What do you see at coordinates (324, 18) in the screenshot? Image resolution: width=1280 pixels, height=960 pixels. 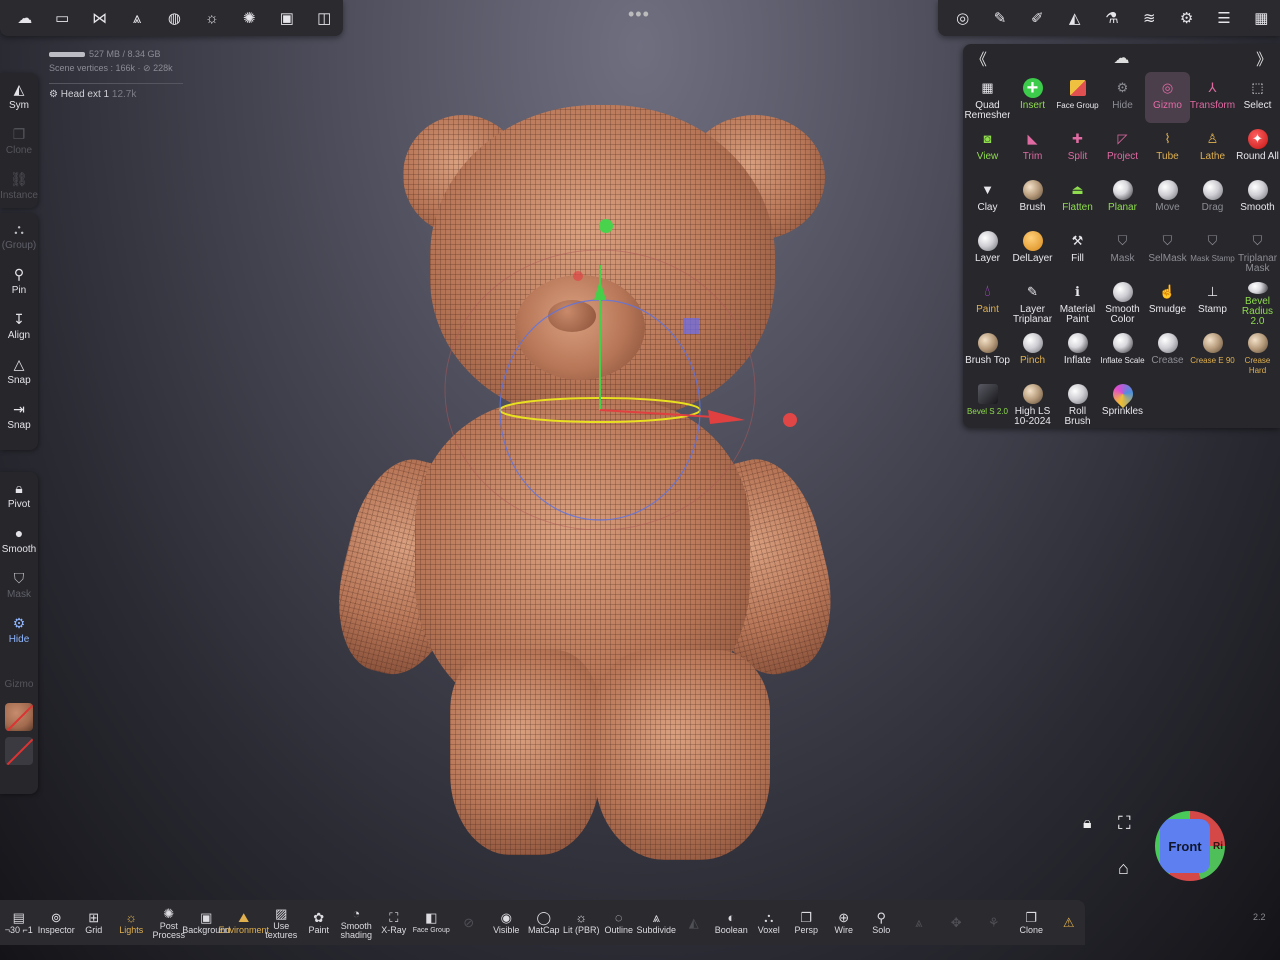 I see `camera-icon: ◫` at bounding box center [324, 18].